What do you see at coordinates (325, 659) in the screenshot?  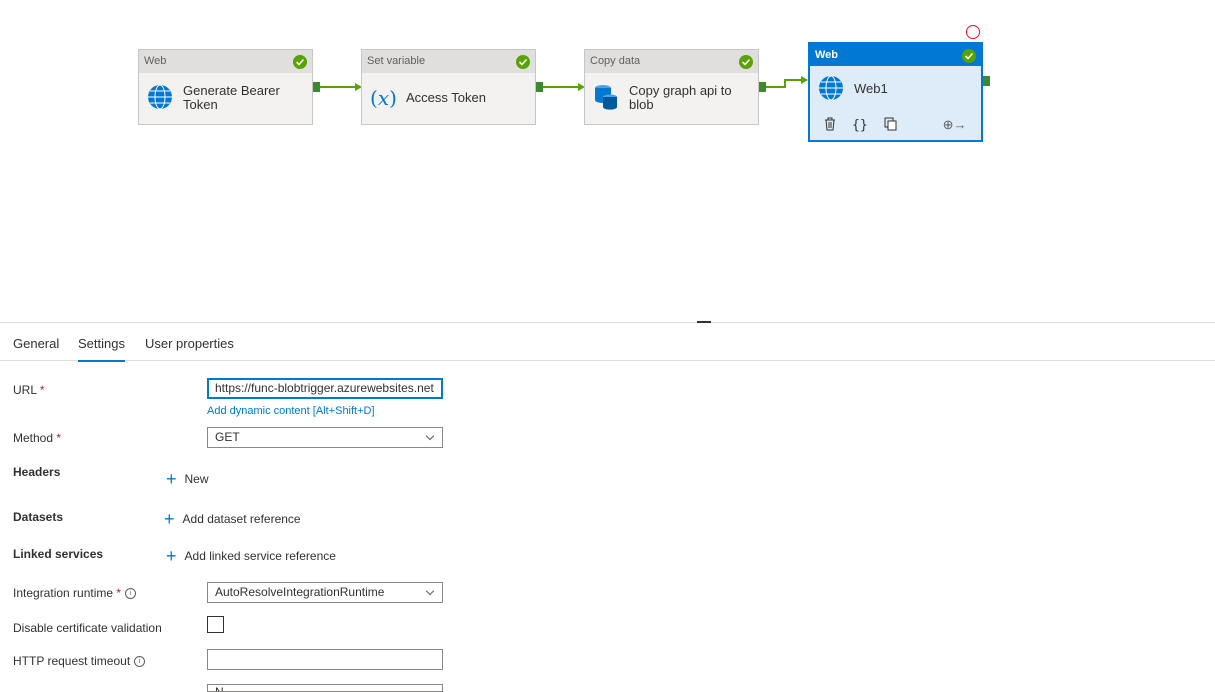 I see `http-timeout-input` at bounding box center [325, 659].